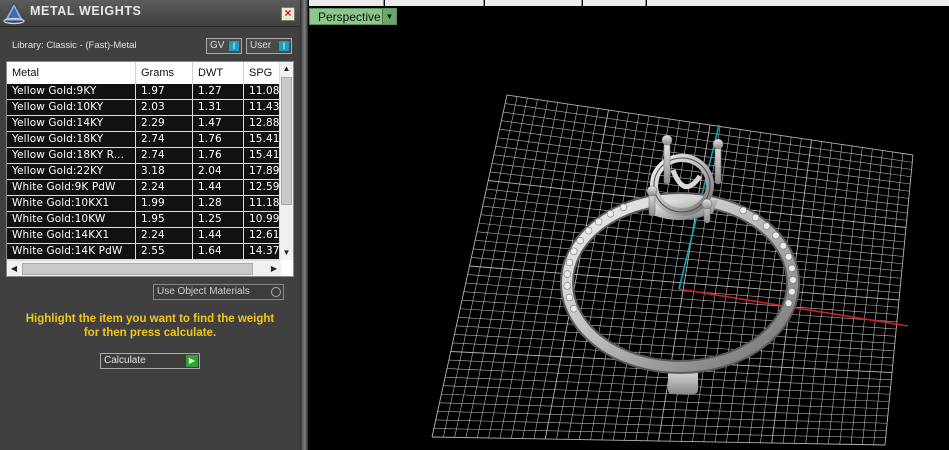  I want to click on spg-cell: 12.88, so click(264, 123).